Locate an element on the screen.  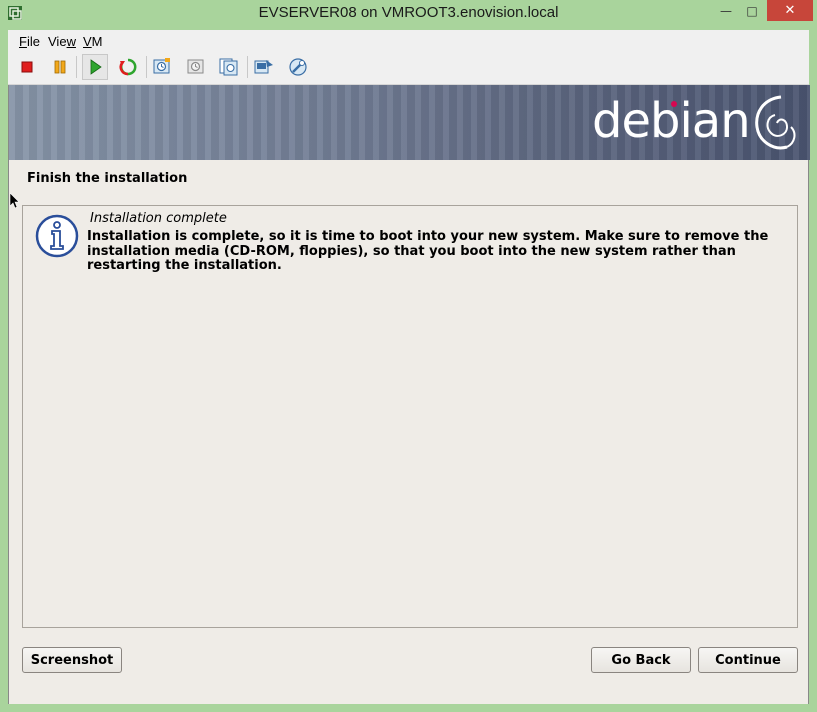
debian-banner: debian is located at coordinates (409, 122).